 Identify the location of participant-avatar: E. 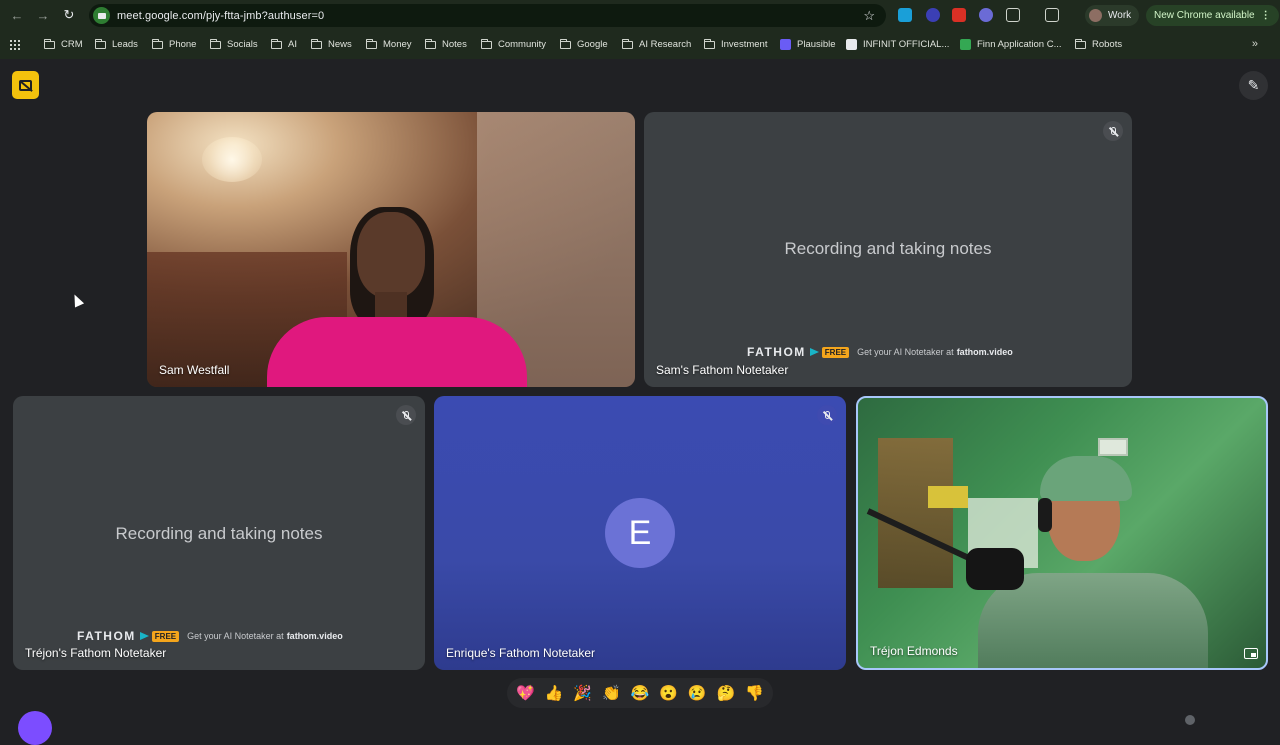
(640, 533).